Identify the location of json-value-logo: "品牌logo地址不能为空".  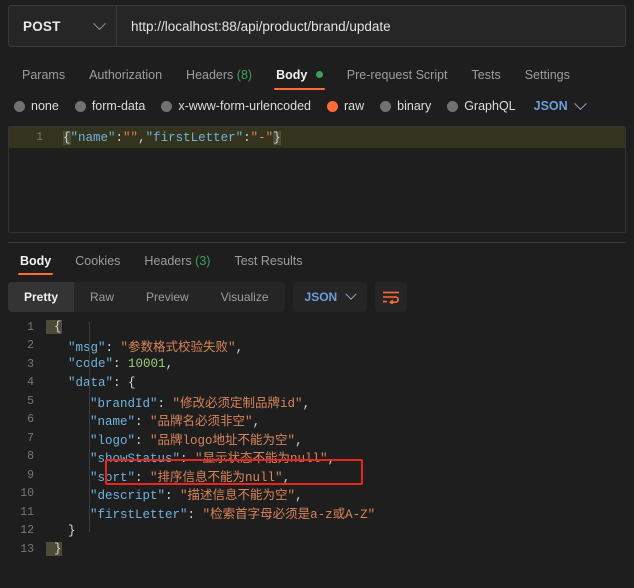
(223, 440).